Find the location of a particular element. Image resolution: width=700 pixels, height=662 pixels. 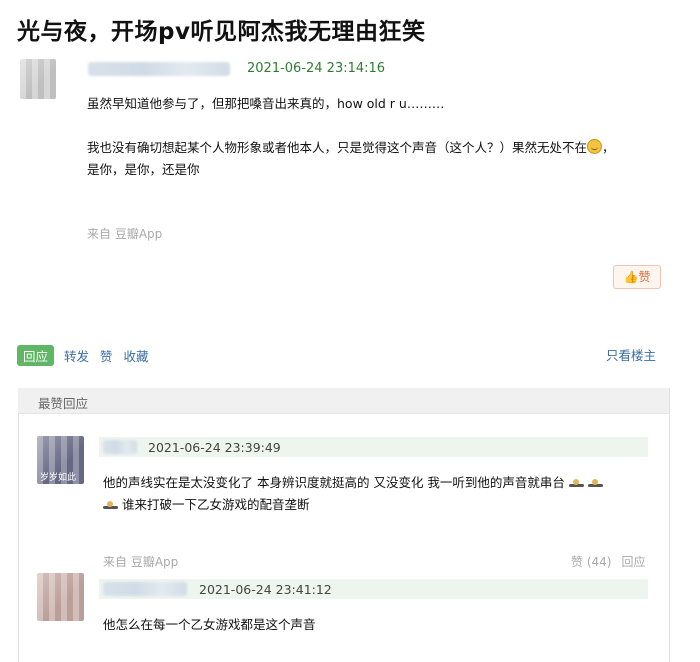

reply-1-timestamp: 2021-06-24 23:39:49 is located at coordinates (214, 447).